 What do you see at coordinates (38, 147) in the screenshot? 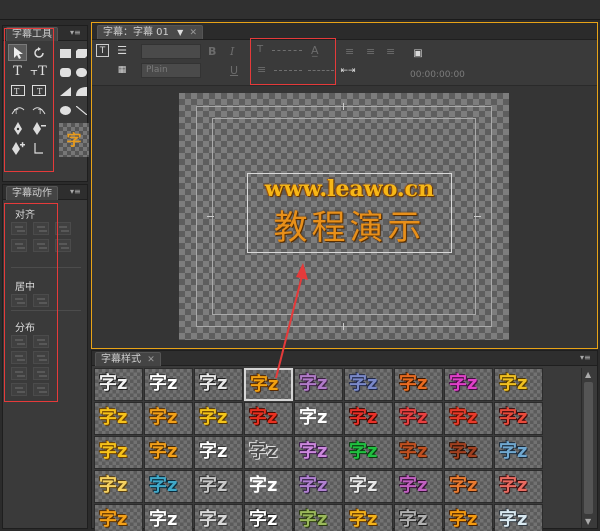
I see `convert-anchor-tool-icon` at bounding box center [38, 147].